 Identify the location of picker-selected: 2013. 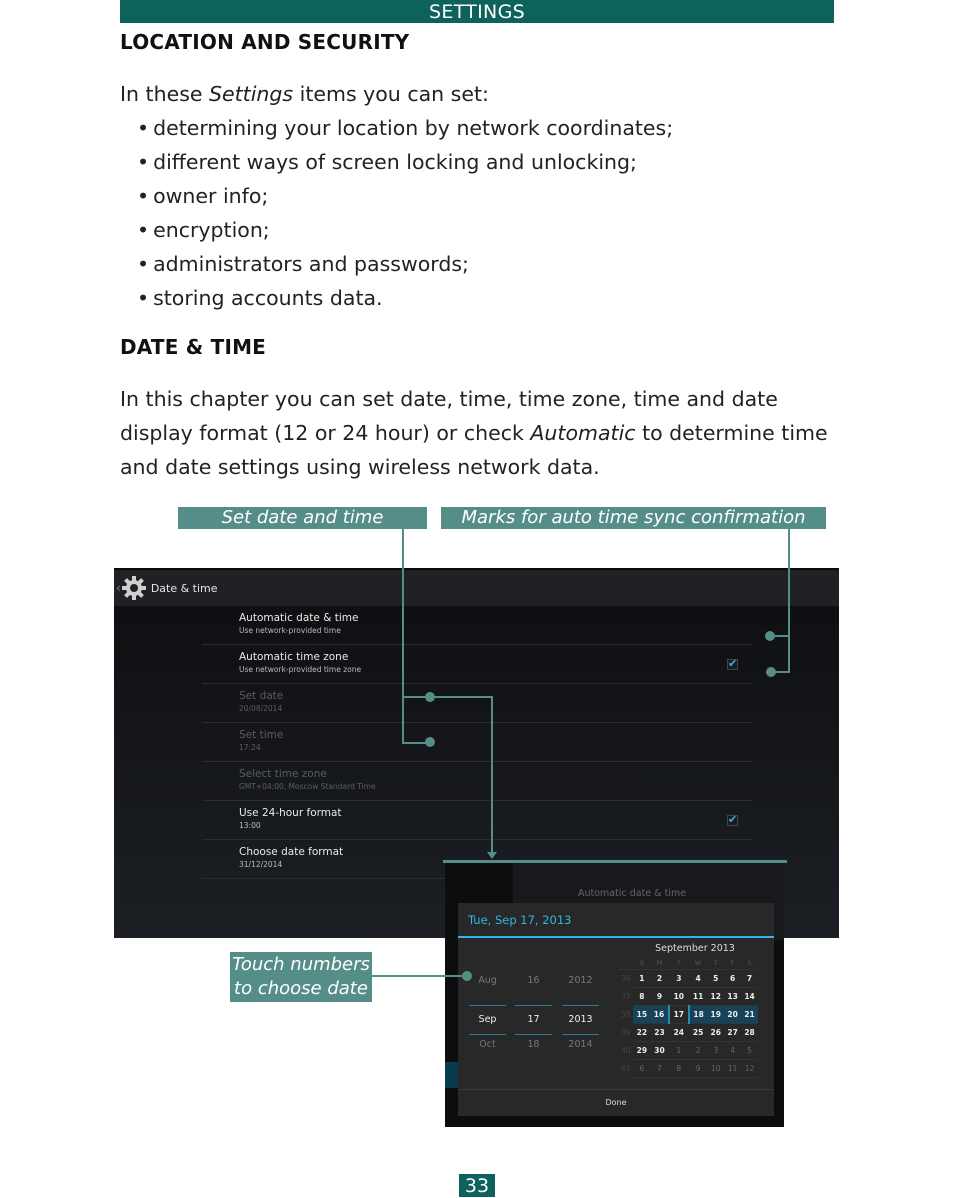
(580, 1020).